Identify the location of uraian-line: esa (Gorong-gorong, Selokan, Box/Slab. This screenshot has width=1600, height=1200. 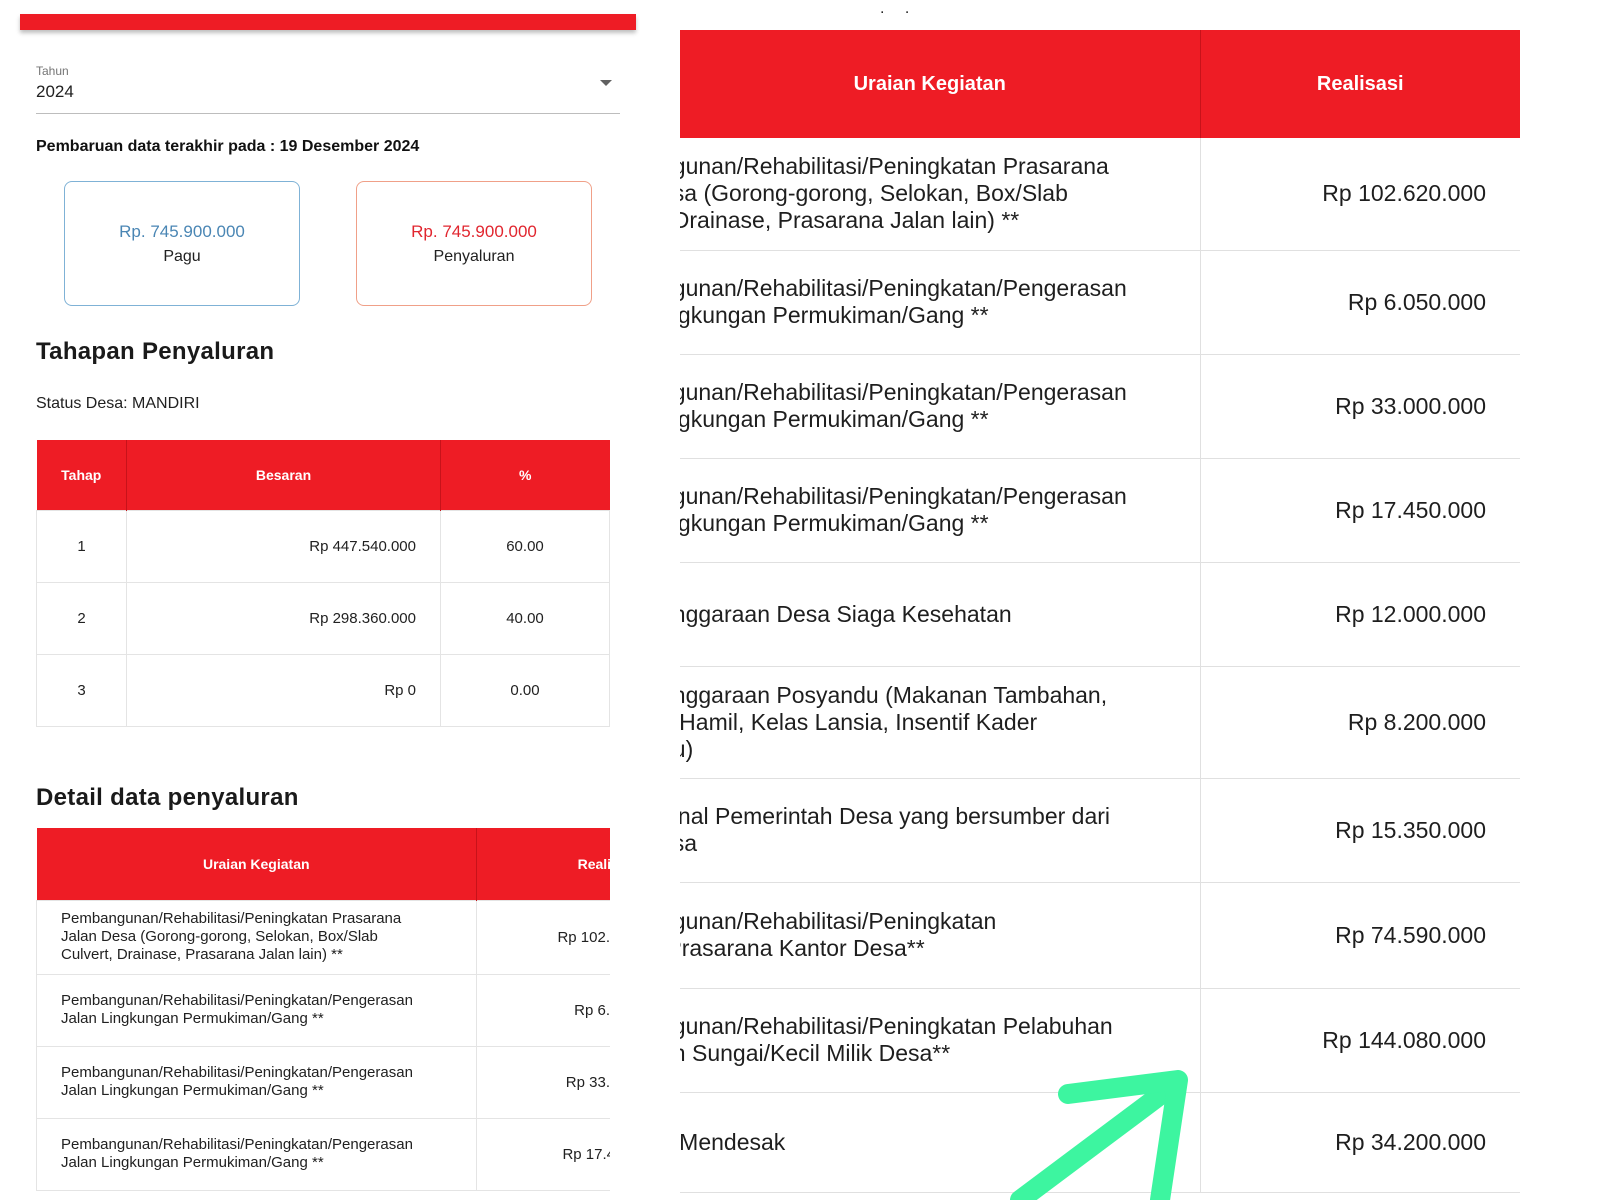
(874, 193).